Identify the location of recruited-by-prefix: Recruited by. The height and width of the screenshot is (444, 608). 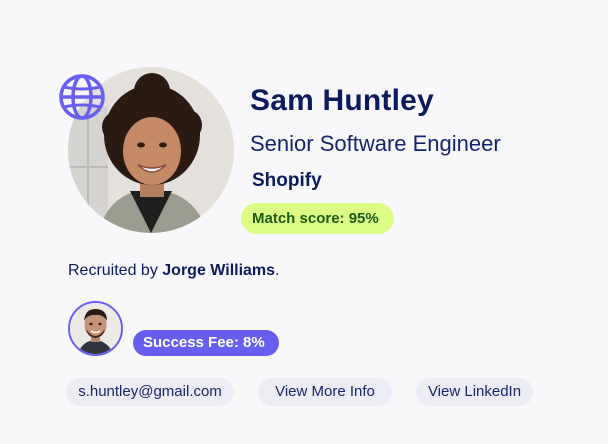
(115, 270).